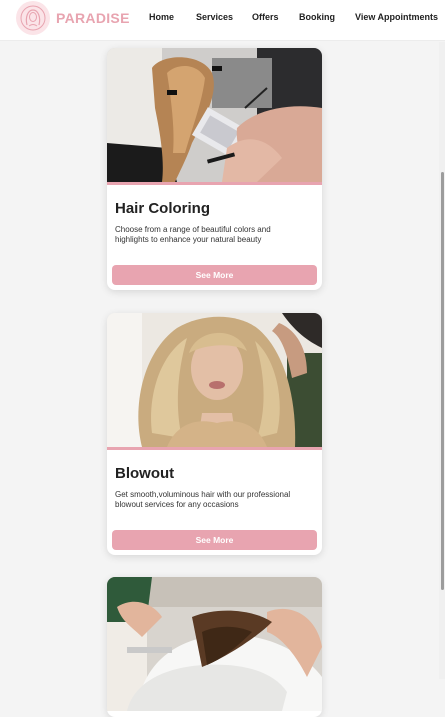 This screenshot has height=717, width=445. What do you see at coordinates (265, 17) in the screenshot?
I see `nav-offers: Offers` at bounding box center [265, 17].